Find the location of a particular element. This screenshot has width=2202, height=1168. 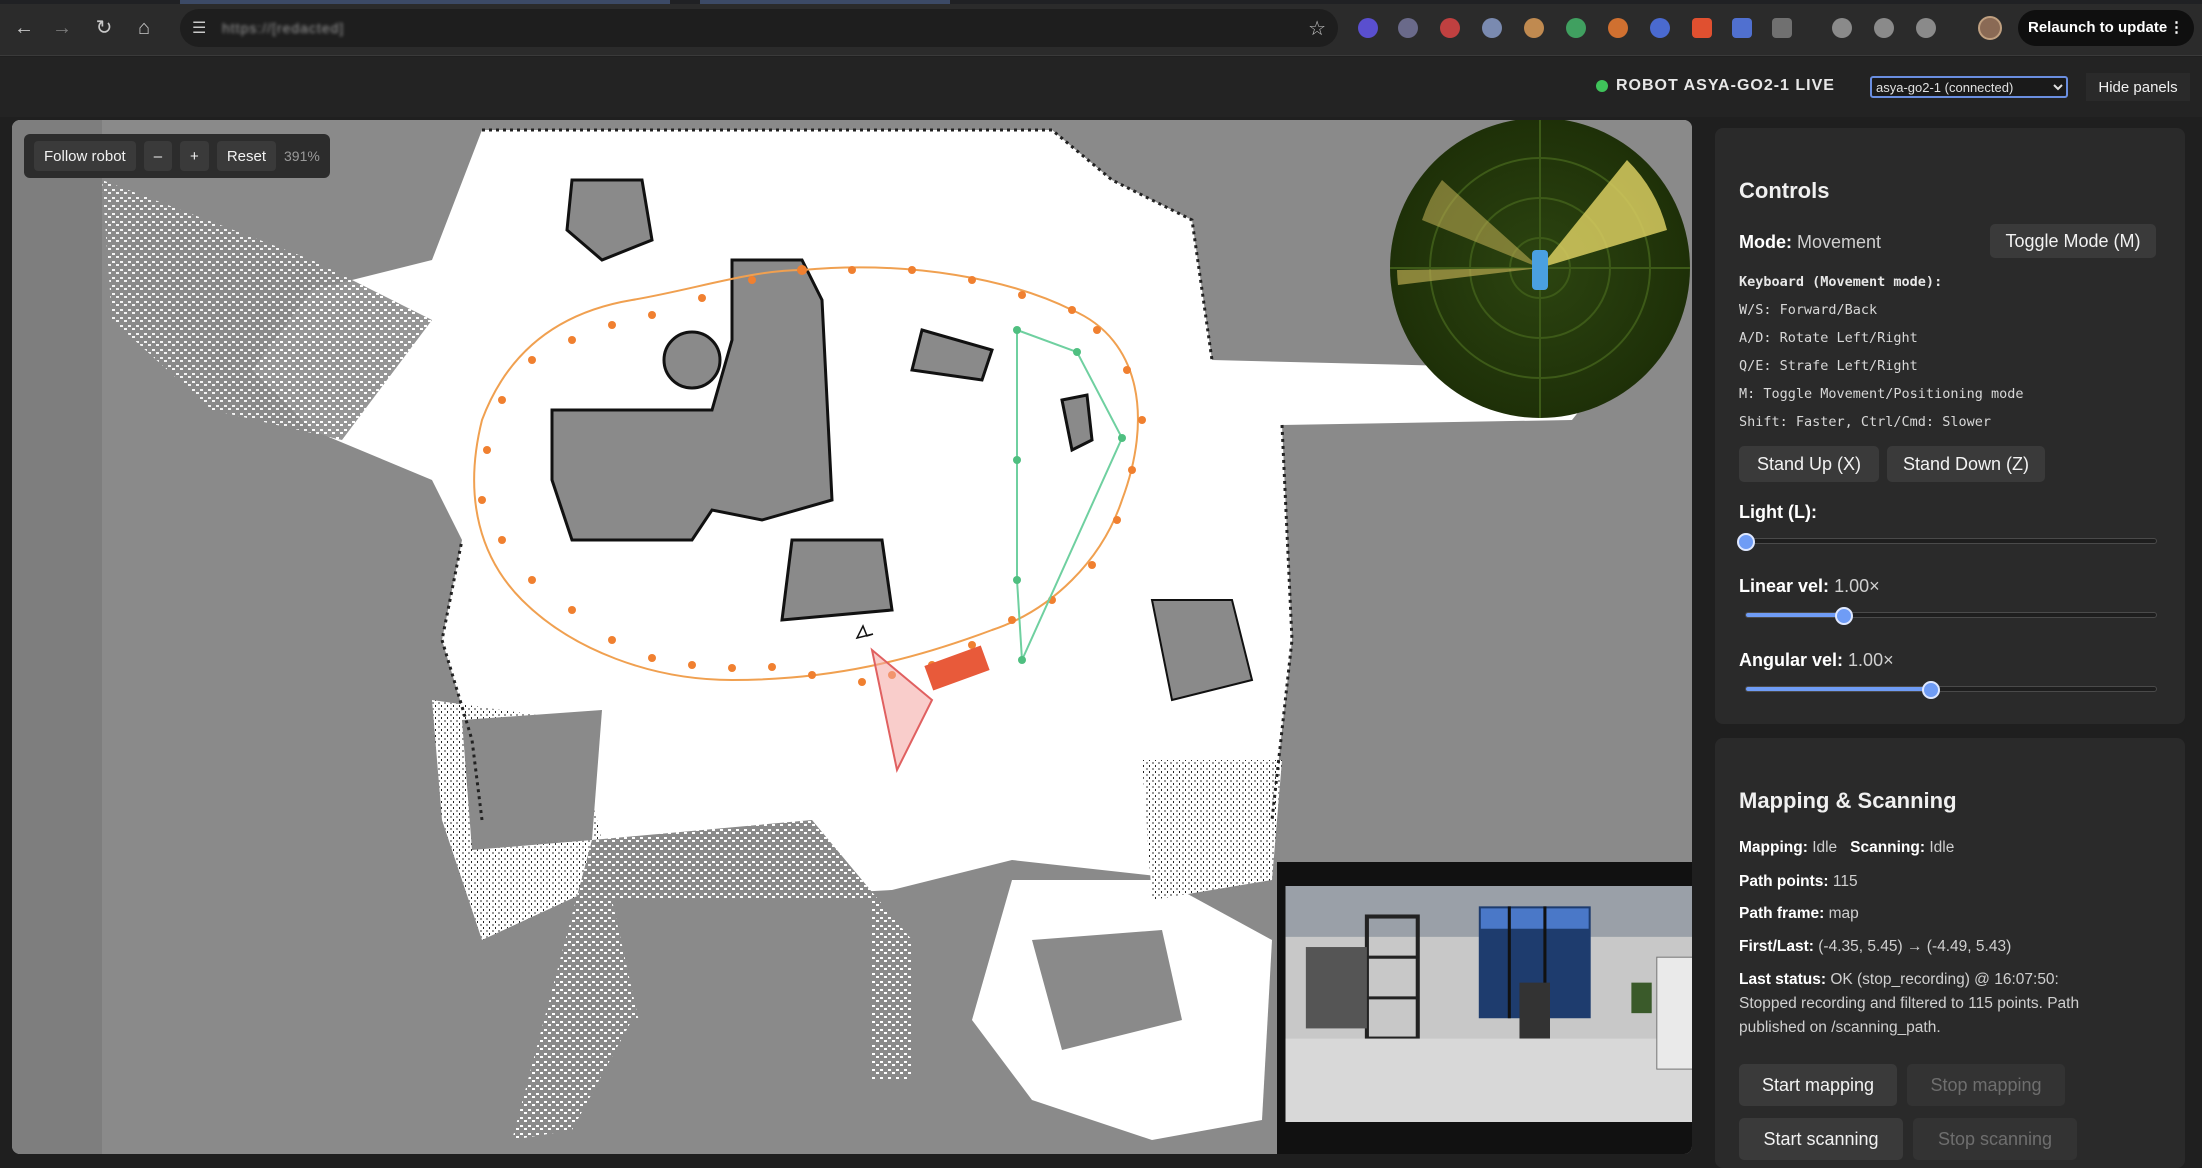

camera-feed is located at coordinates (1484, 1008).